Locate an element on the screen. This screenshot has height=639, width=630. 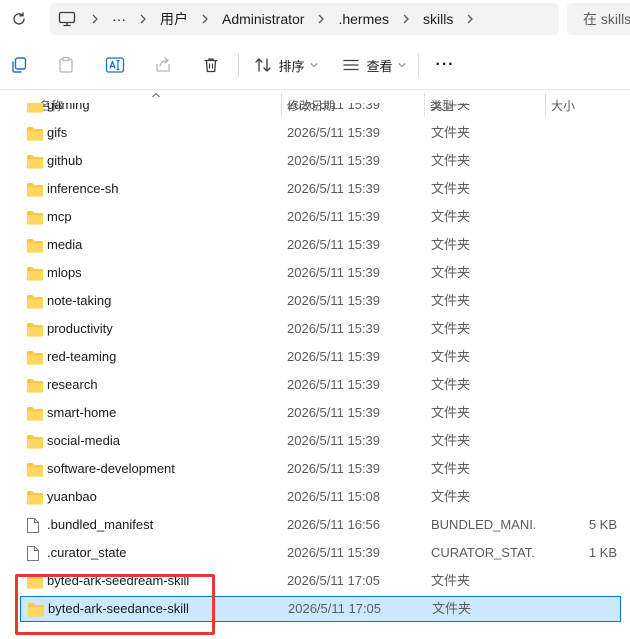
more-options-button: ··· is located at coordinates (445, 65).